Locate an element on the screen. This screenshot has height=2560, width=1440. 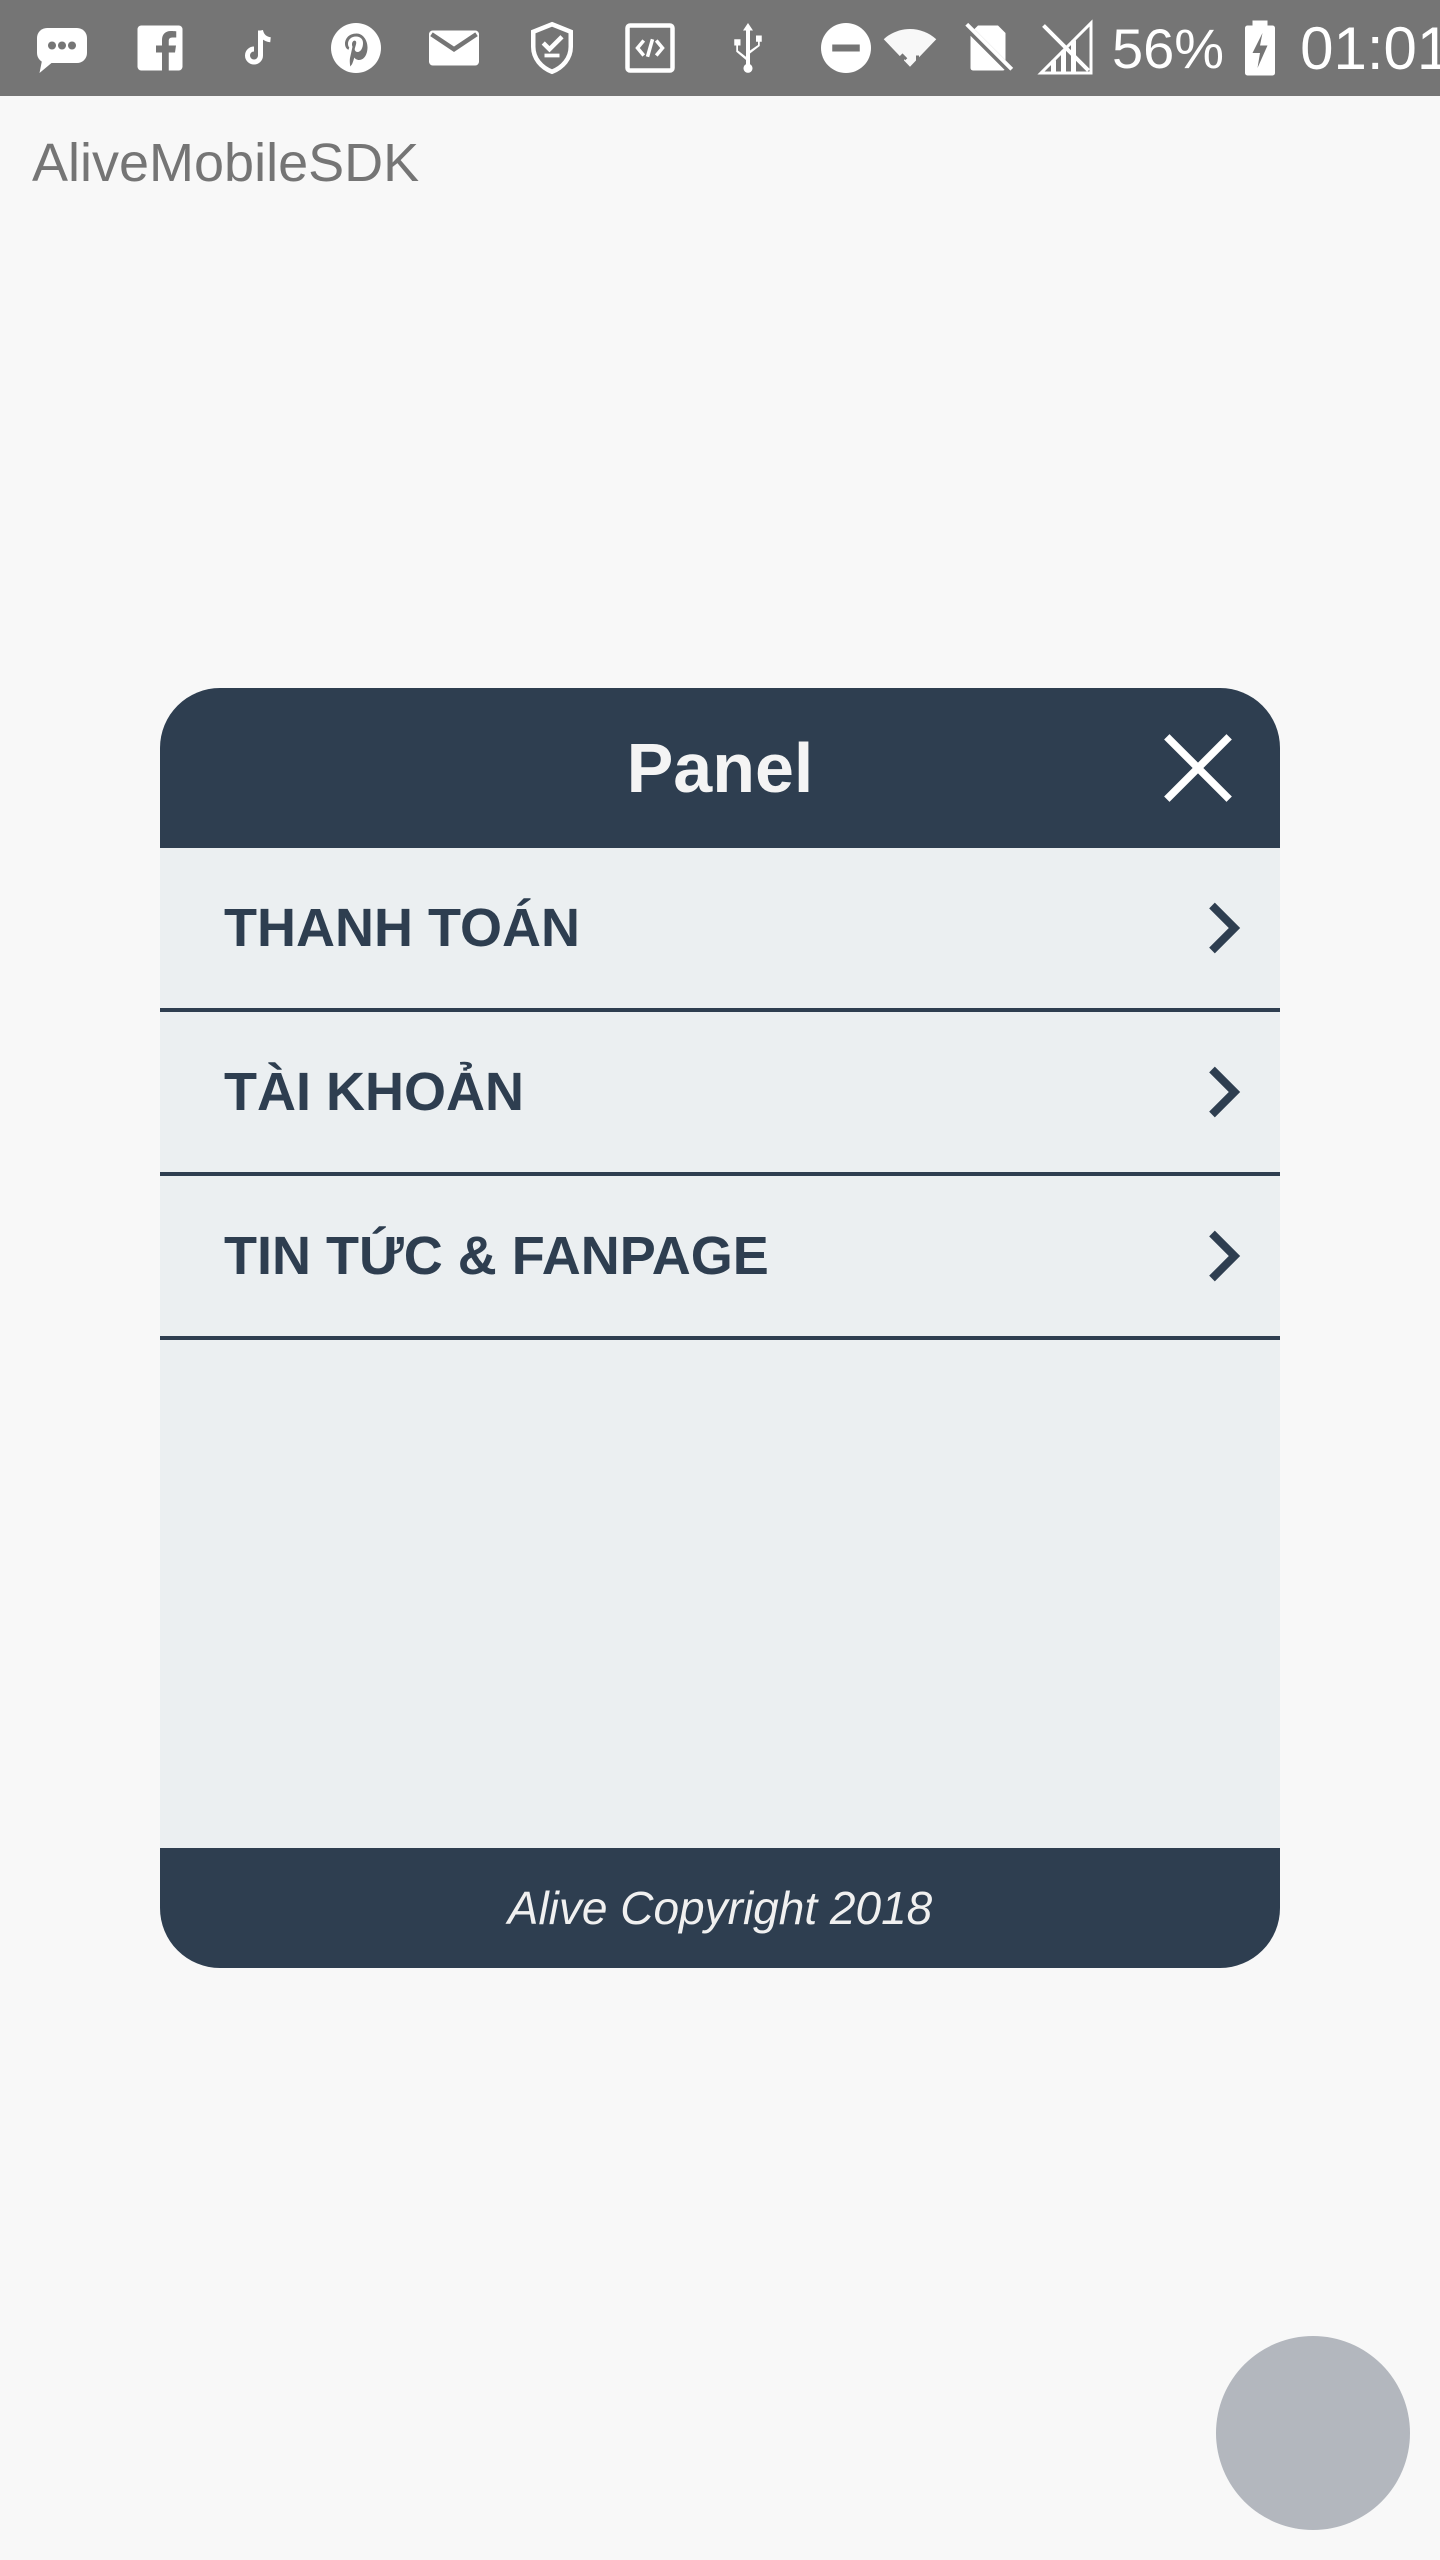
system-status: 56% 01:01 is located at coordinates (1159, 48).